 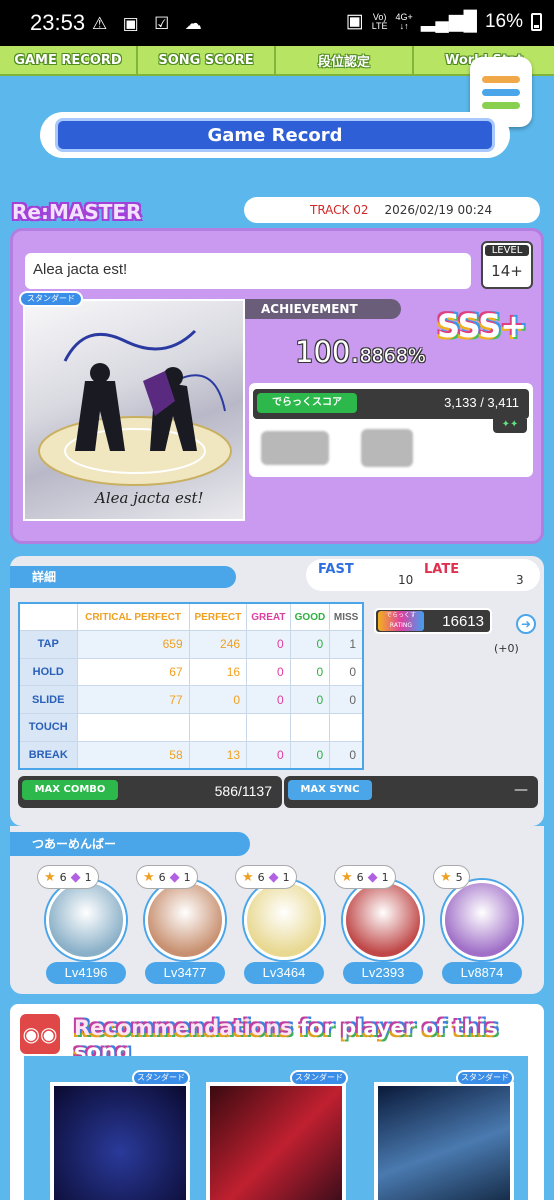 I want to click on column-header: GREAT, so click(x=268, y=617).